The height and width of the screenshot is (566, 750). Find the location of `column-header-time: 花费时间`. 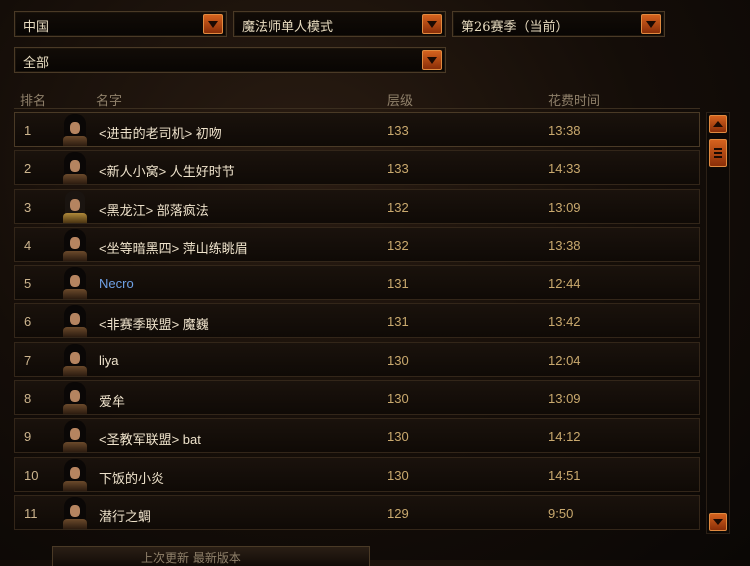

column-header-time: 花费时间 is located at coordinates (574, 101).